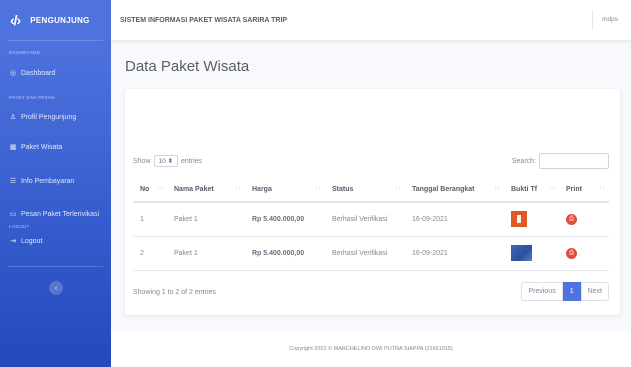 This screenshot has height=367, width=631. What do you see at coordinates (206, 190) in the screenshot?
I see `column-header-nama-paket: Nama Paket ↑↓` at bounding box center [206, 190].